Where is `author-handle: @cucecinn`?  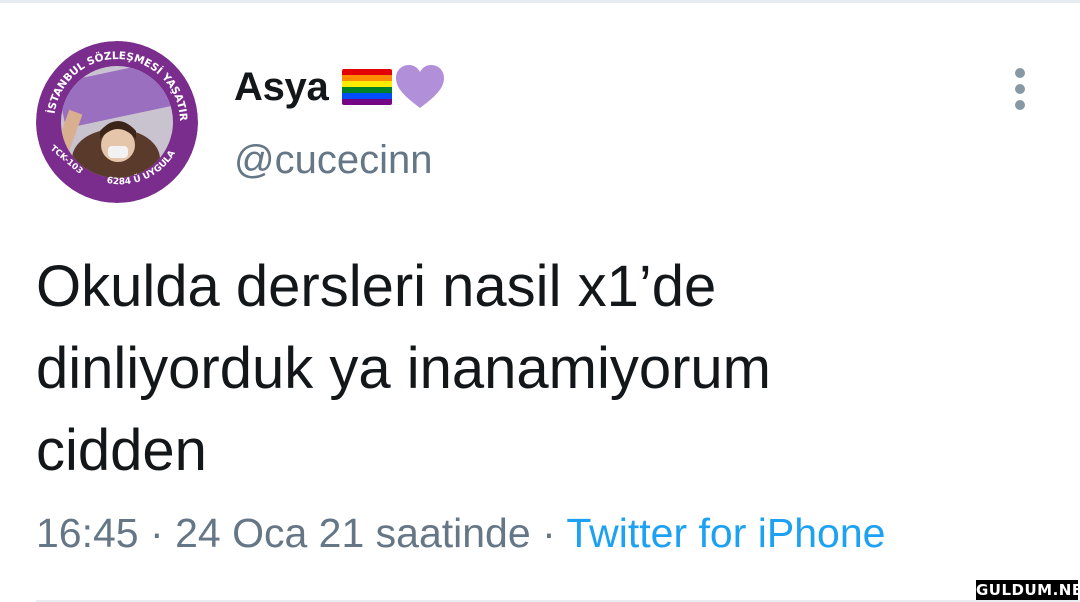 author-handle: @cucecinn is located at coordinates (333, 160).